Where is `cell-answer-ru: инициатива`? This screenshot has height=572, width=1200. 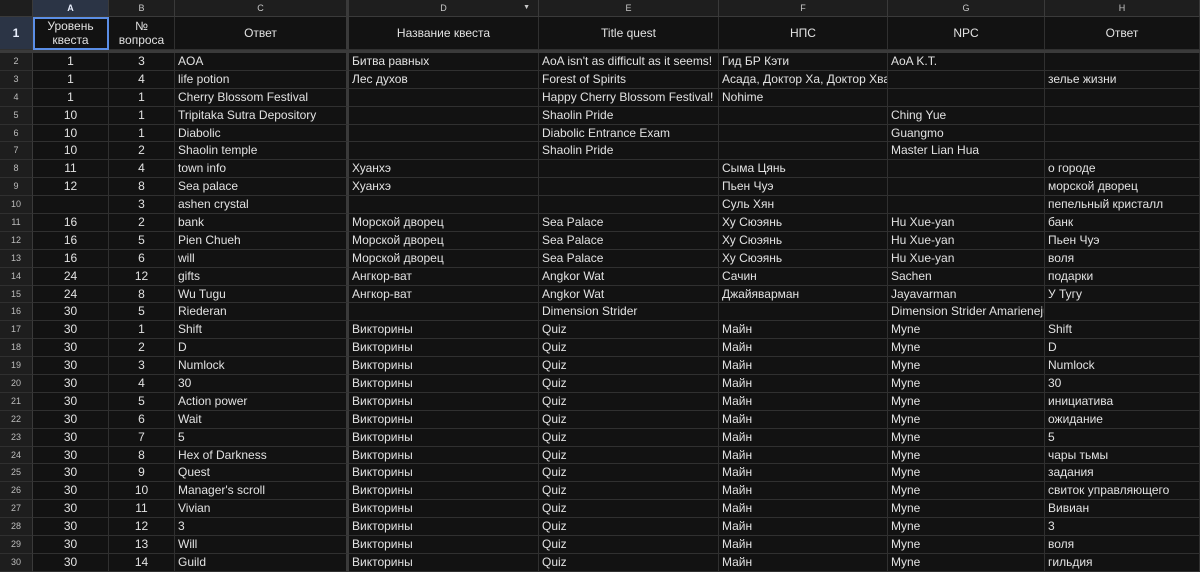 cell-answer-ru: инициатива is located at coordinates (1122, 401).